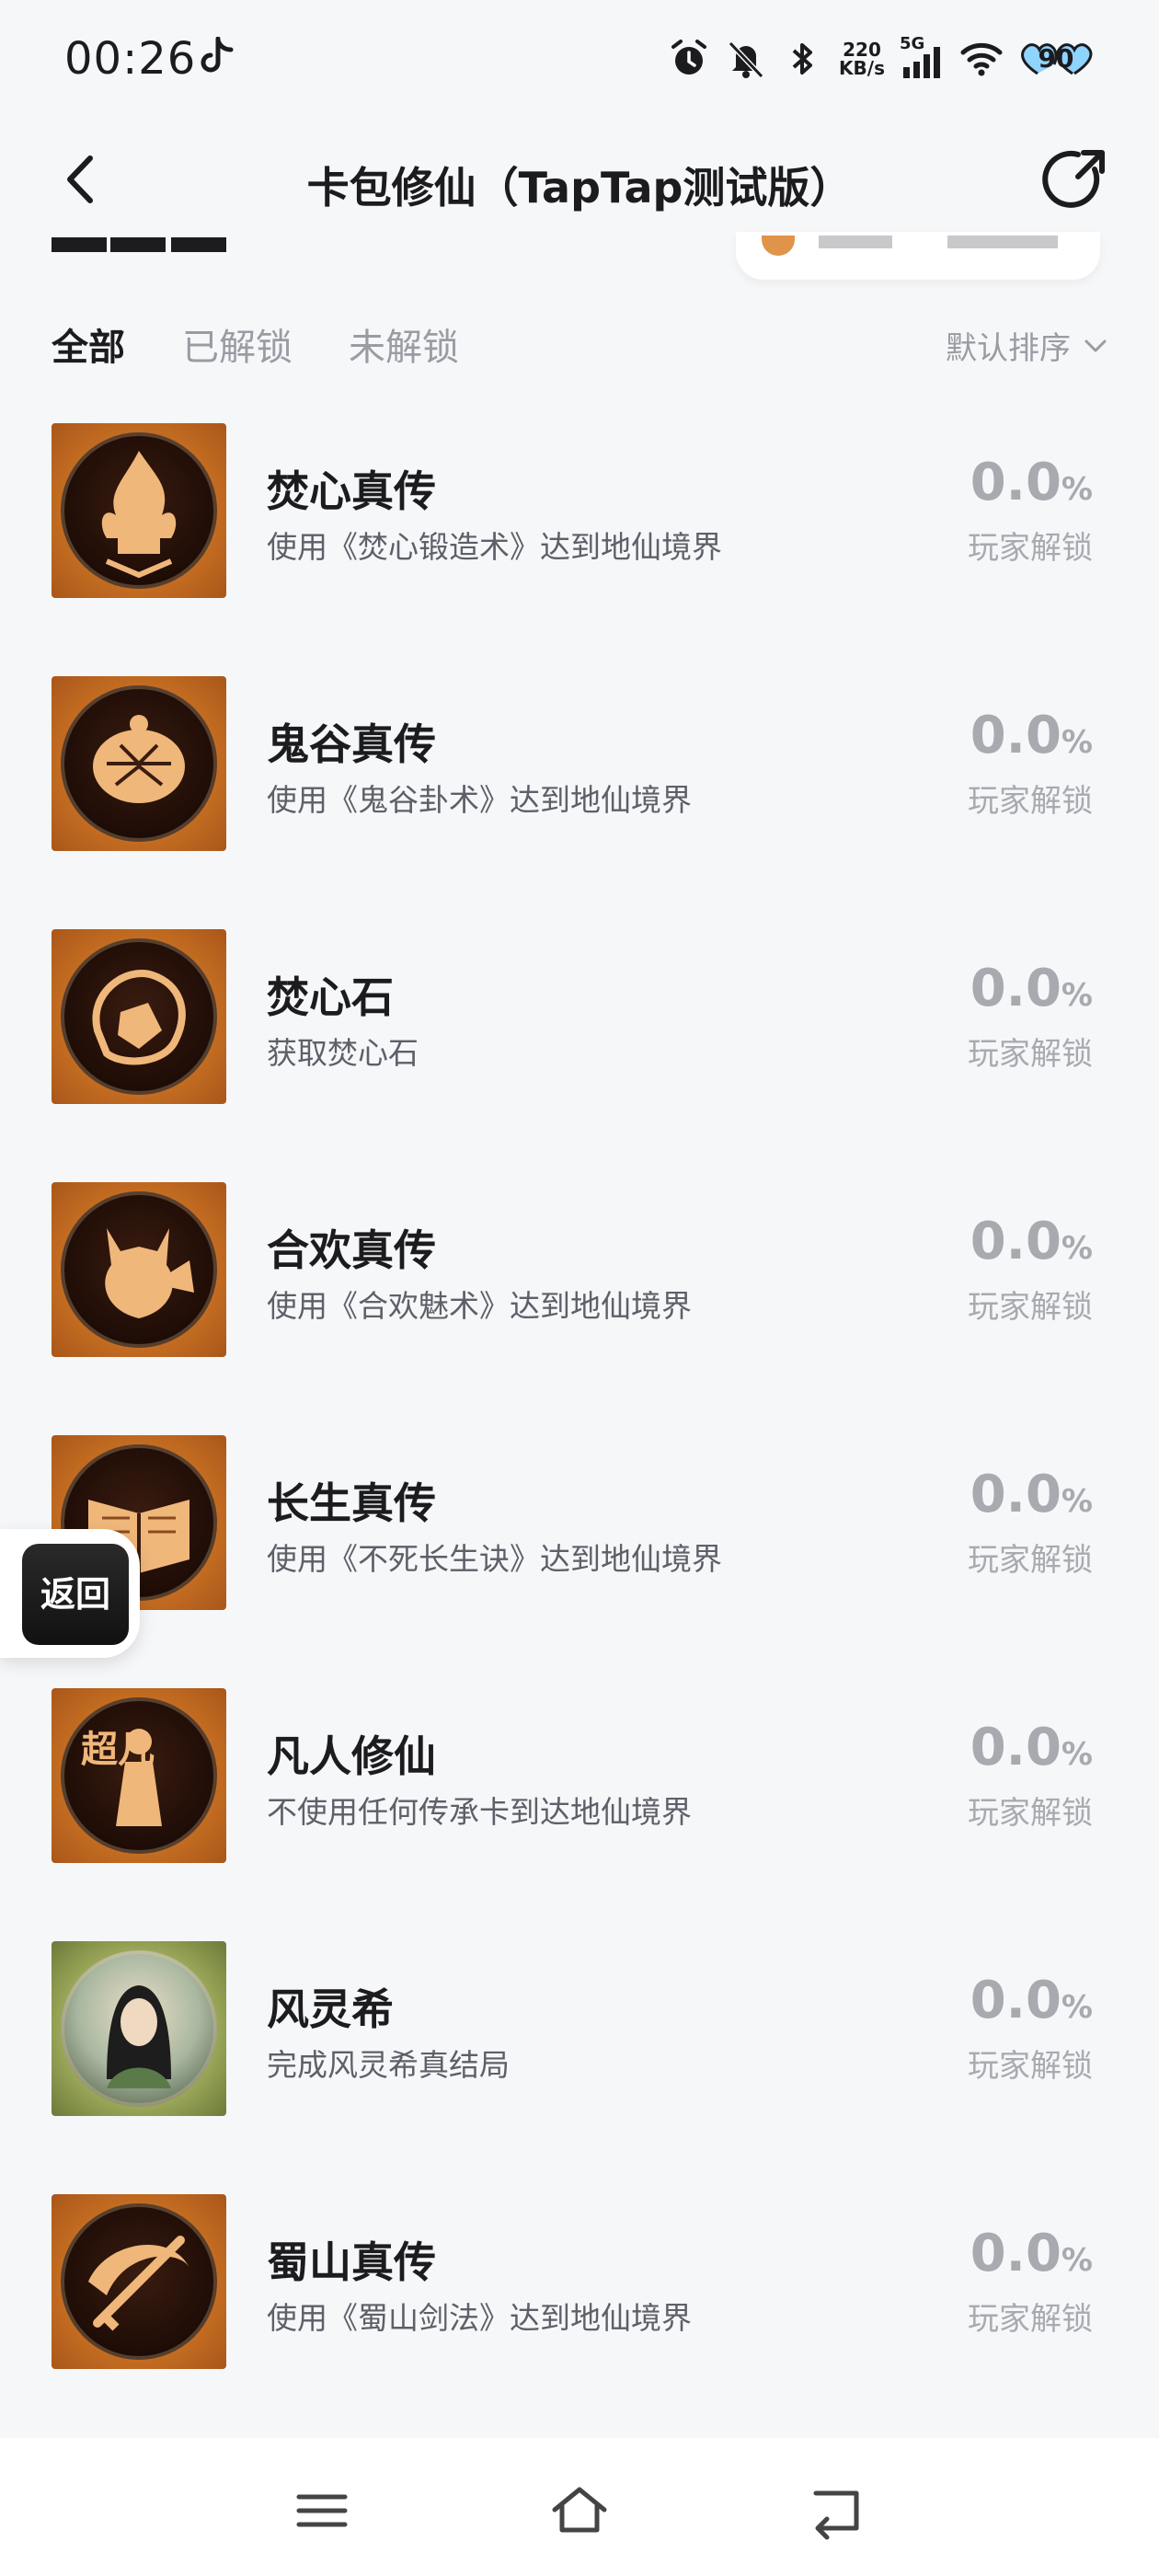 The height and width of the screenshot is (2576, 1159). Describe the element at coordinates (746, 59) in the screenshot. I see `mute-bell-icon` at that location.